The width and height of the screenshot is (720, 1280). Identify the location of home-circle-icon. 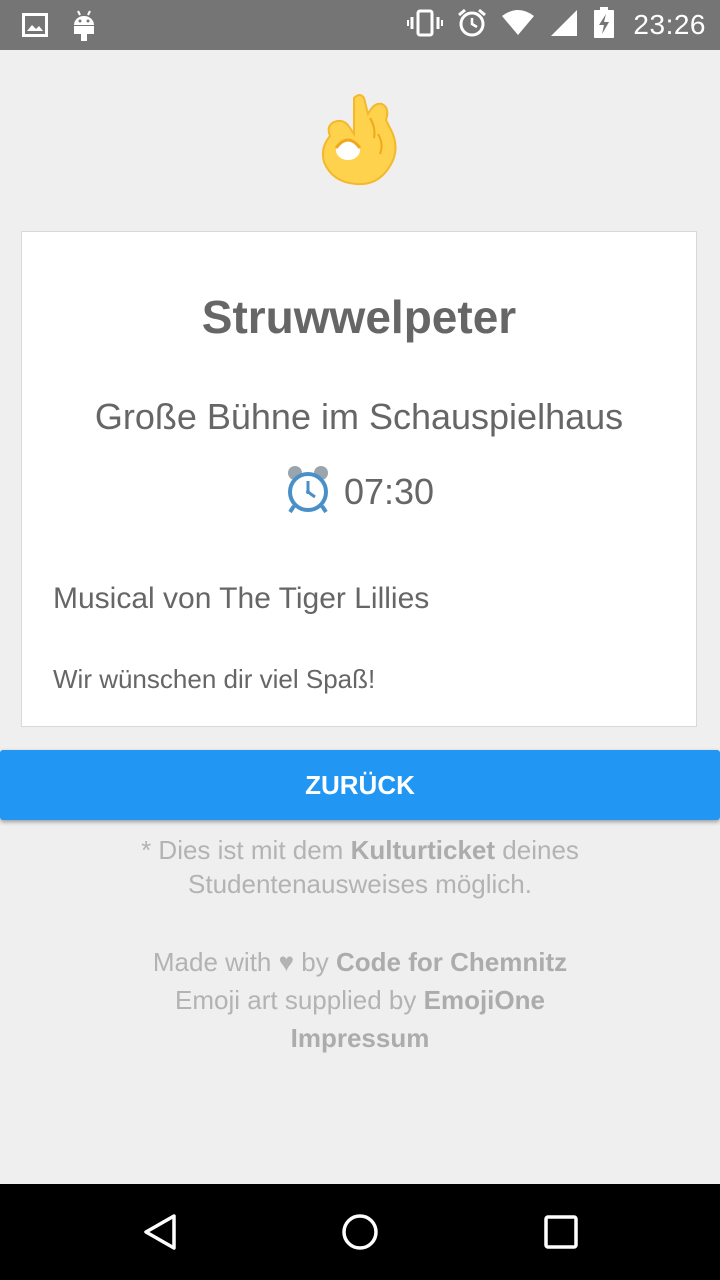
(360, 1232).